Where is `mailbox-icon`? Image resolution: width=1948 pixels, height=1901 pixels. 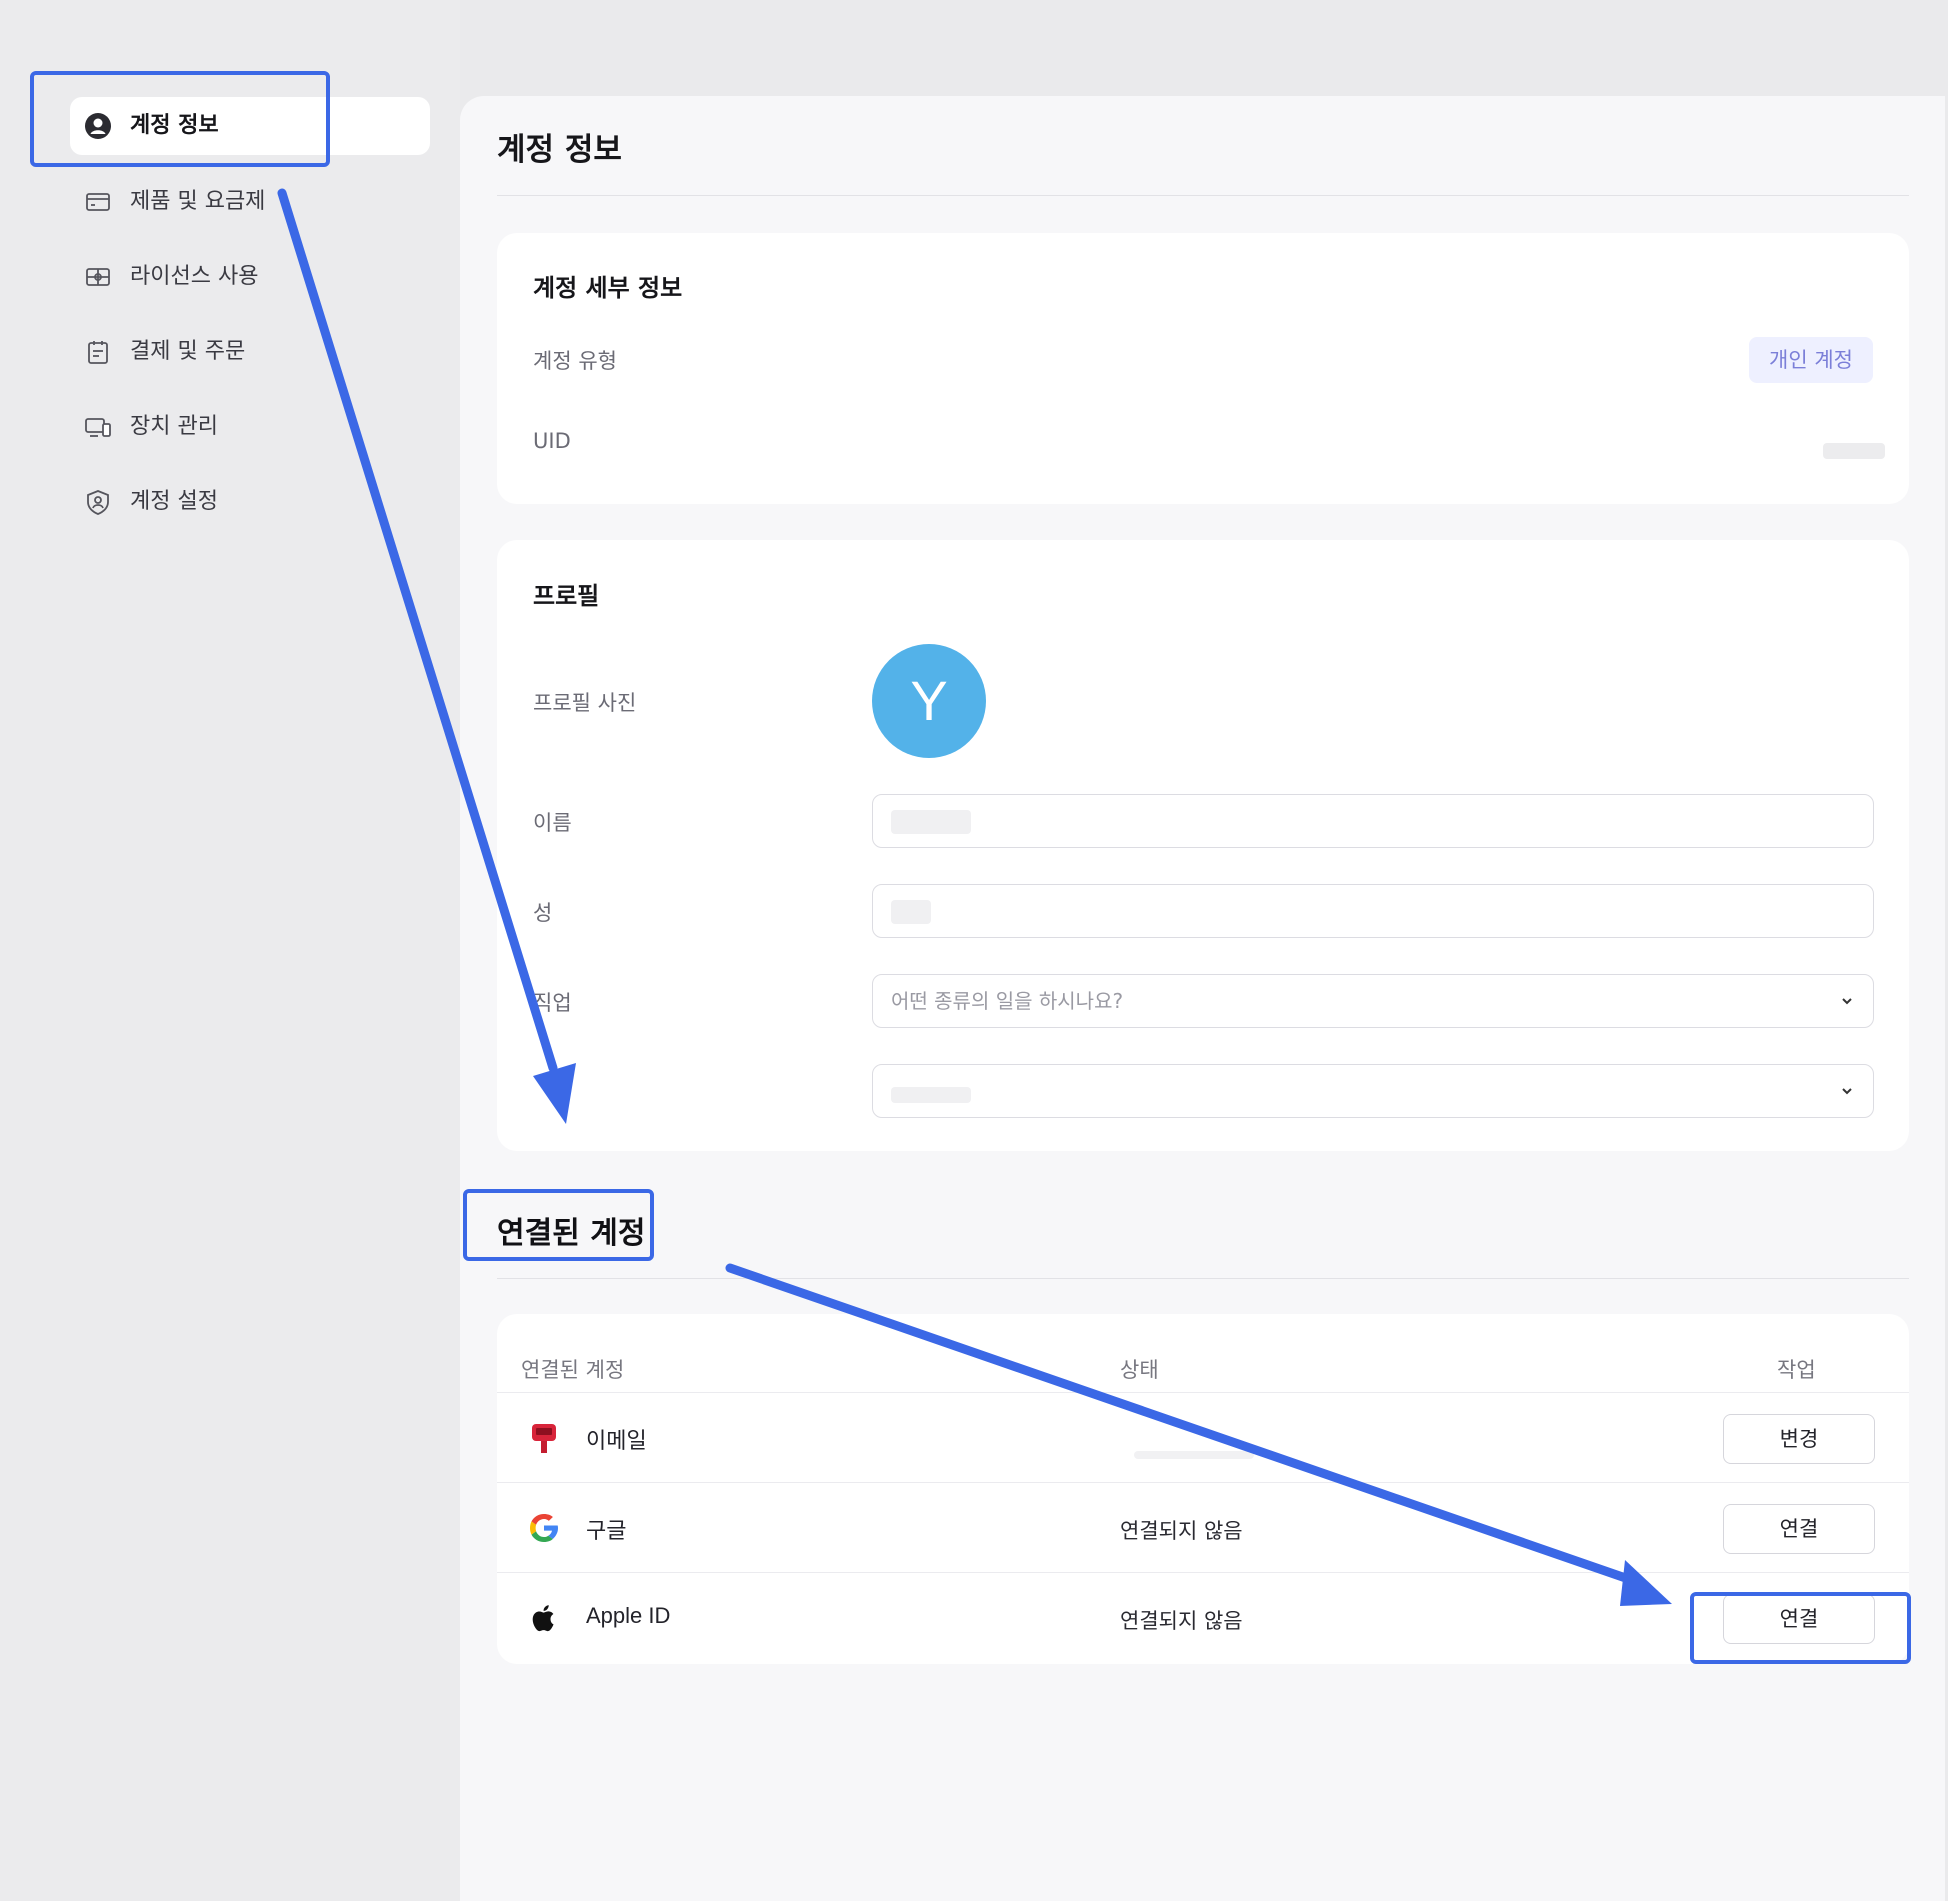
mailbox-icon is located at coordinates (544, 1438).